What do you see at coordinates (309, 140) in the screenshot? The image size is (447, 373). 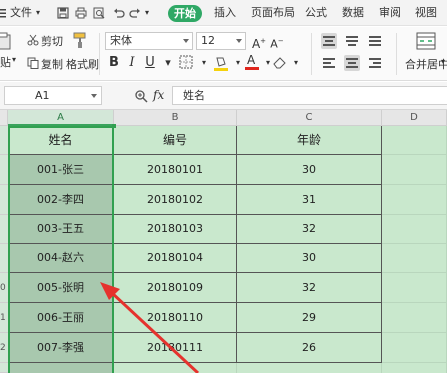 I see `table-header-cell: 年龄` at bounding box center [309, 140].